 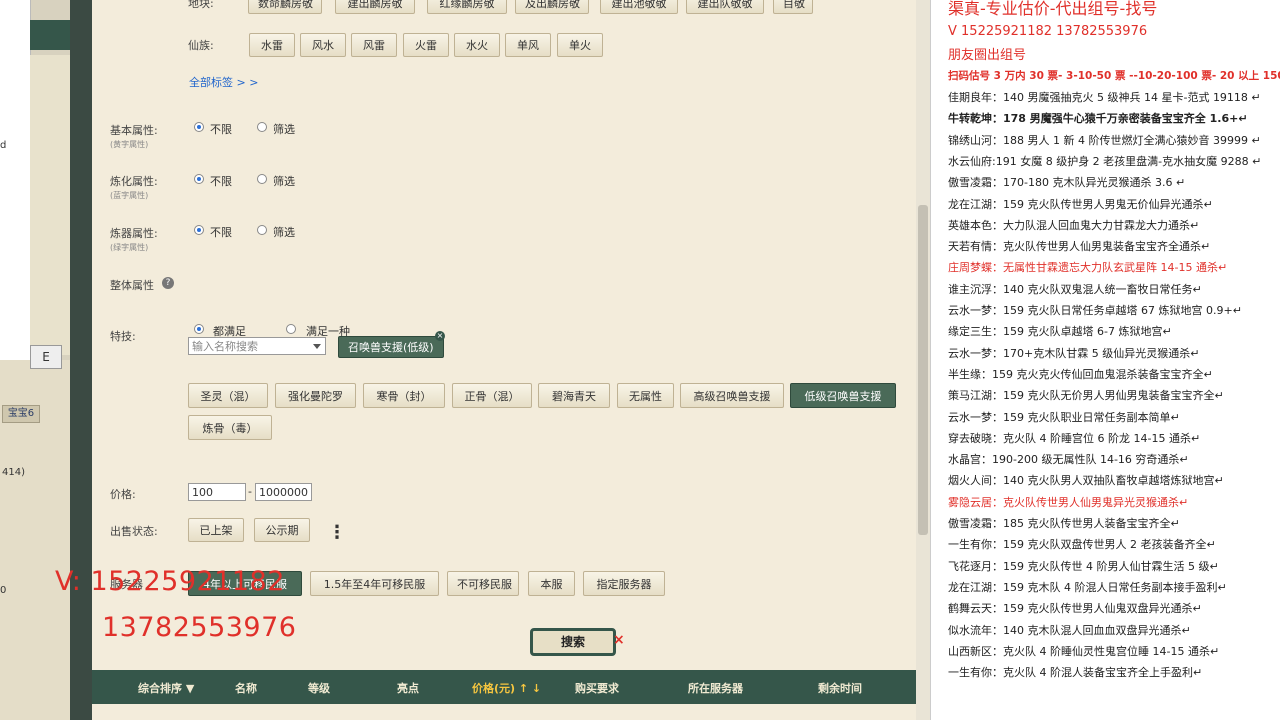 What do you see at coordinates (492, 395) in the screenshot?
I see `skill-button: 正骨（混）` at bounding box center [492, 395].